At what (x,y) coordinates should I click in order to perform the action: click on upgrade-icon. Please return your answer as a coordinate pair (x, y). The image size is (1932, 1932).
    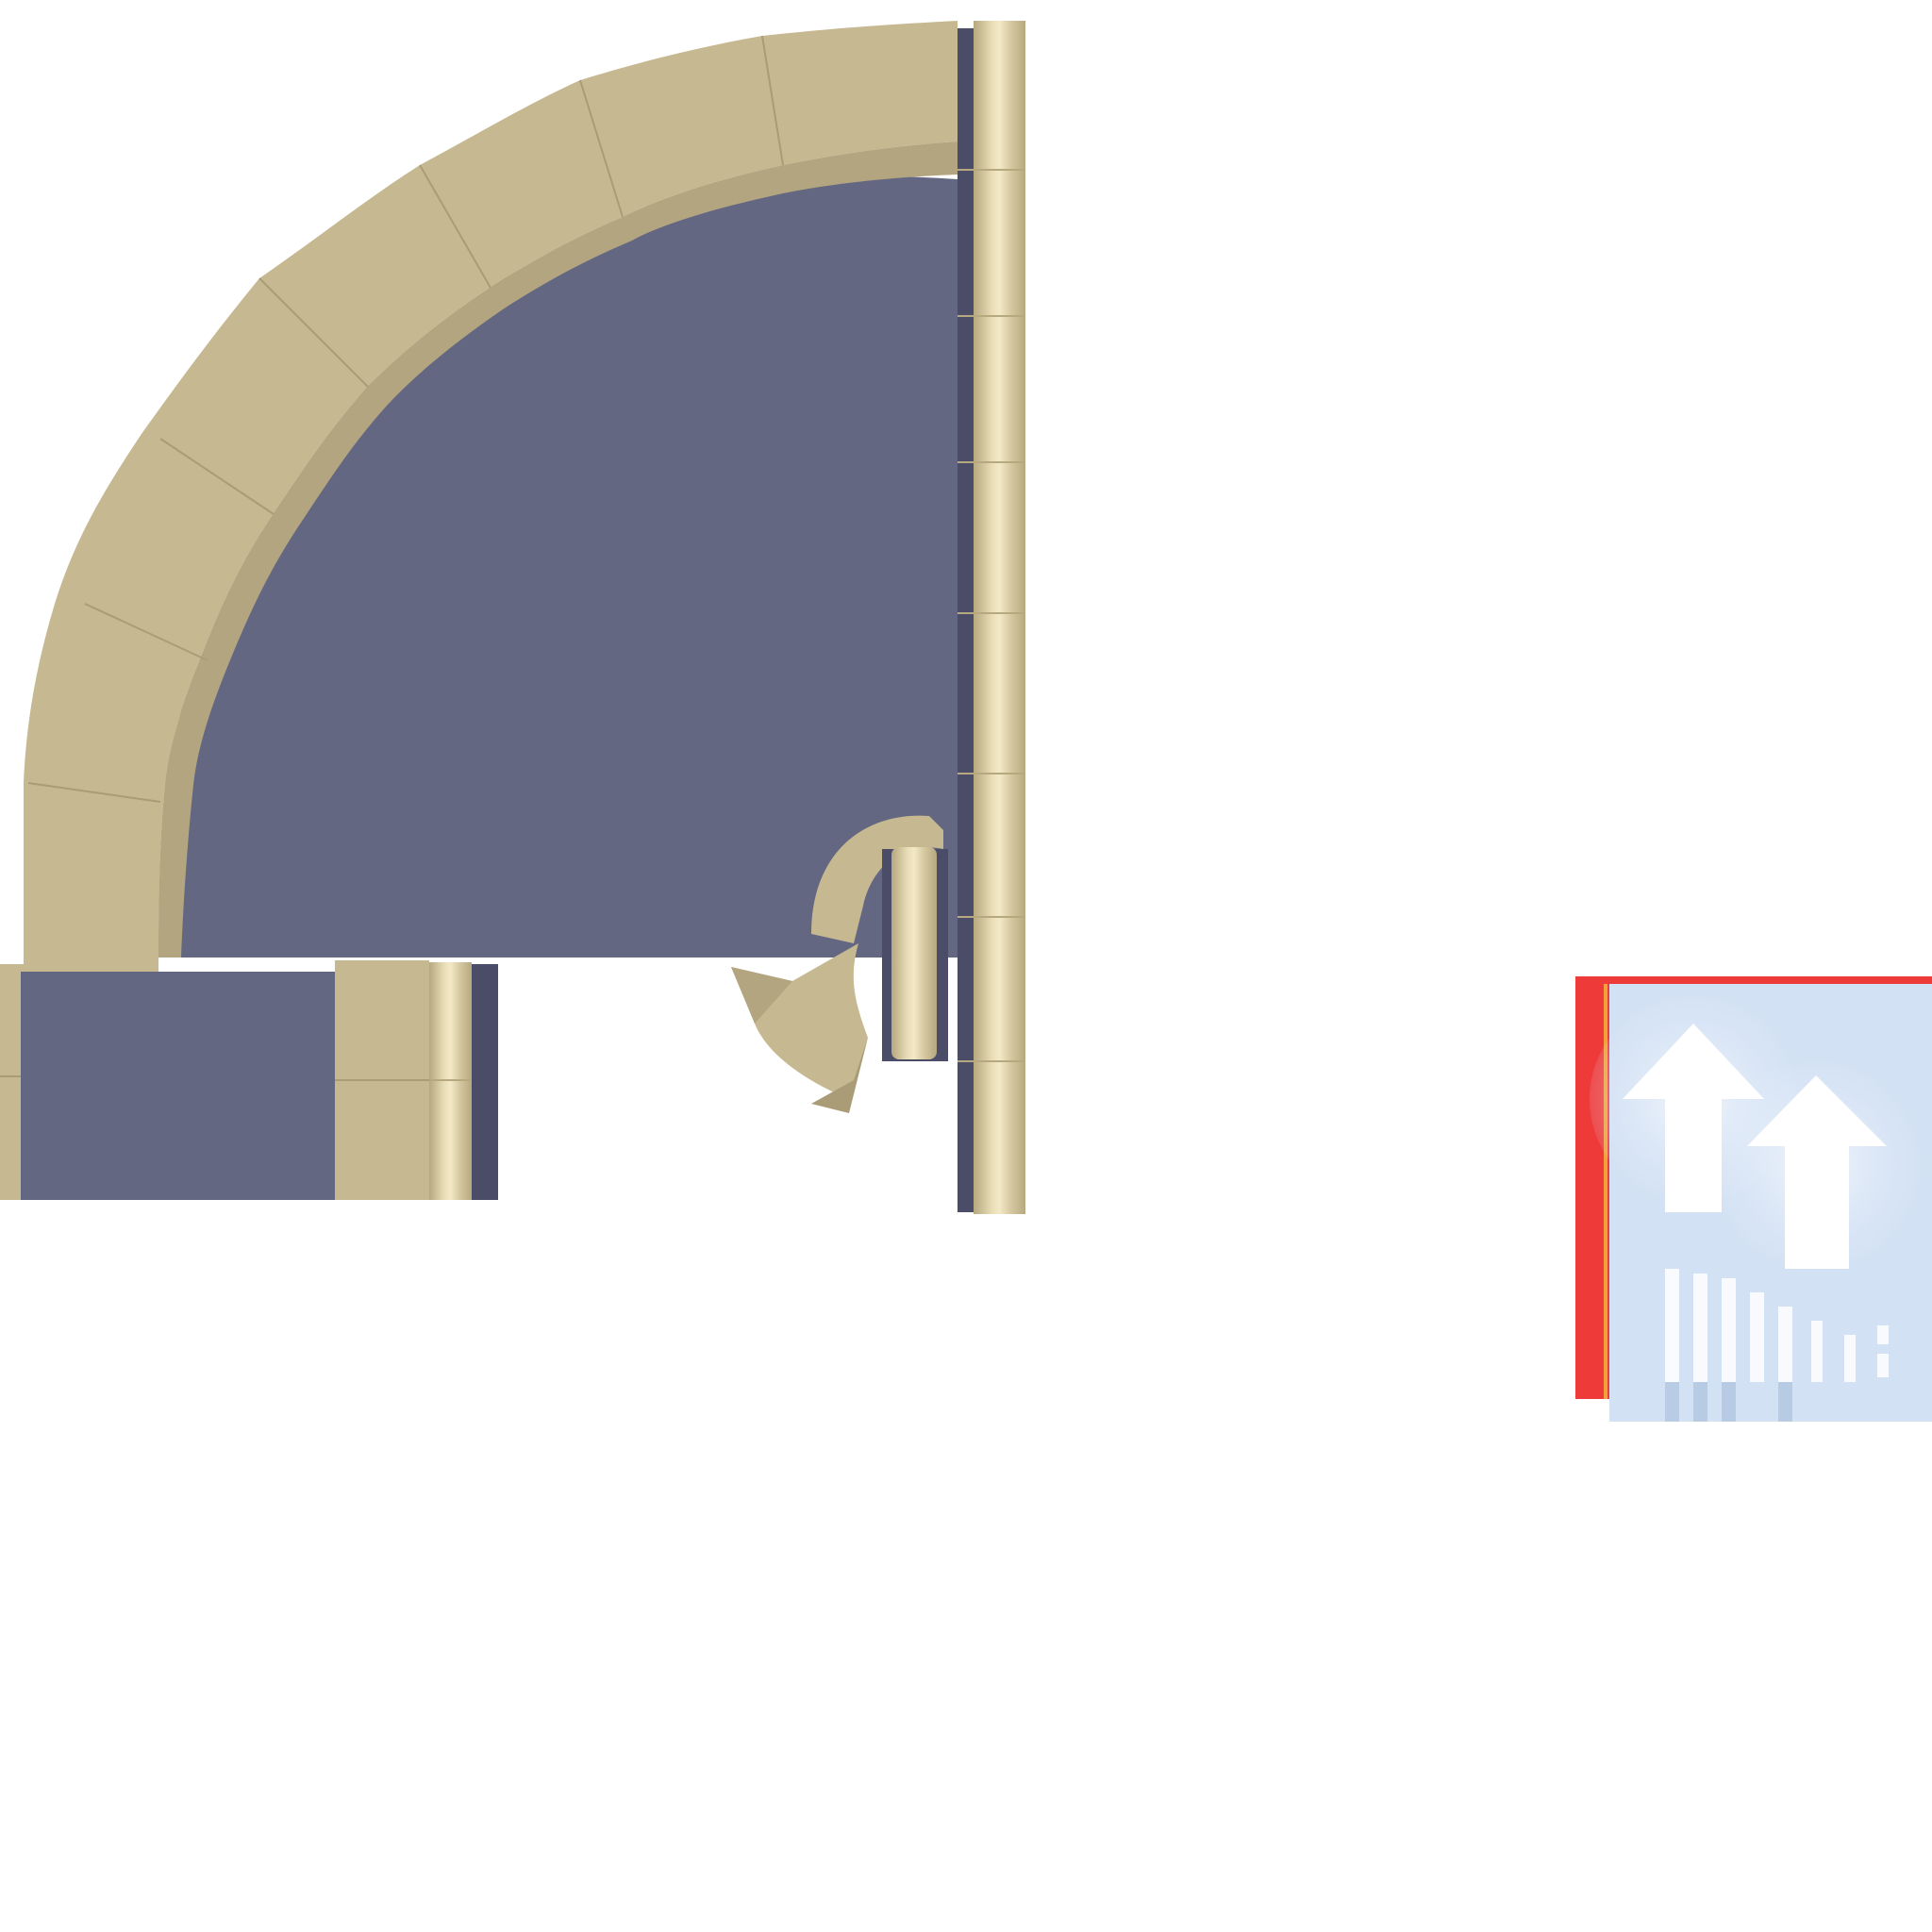
    Looking at the image, I should click on (1753, 1199).